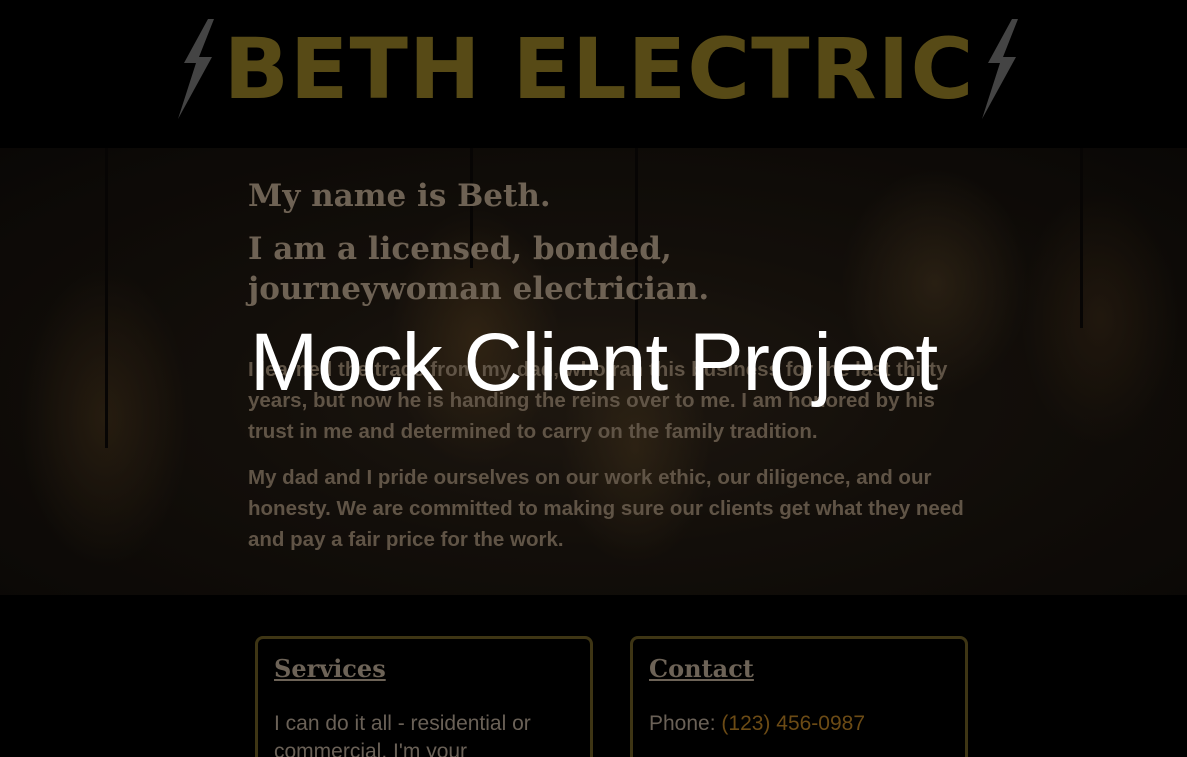 This screenshot has height=757, width=1187. I want to click on phone-link: (123) 456-0987, so click(793, 723).